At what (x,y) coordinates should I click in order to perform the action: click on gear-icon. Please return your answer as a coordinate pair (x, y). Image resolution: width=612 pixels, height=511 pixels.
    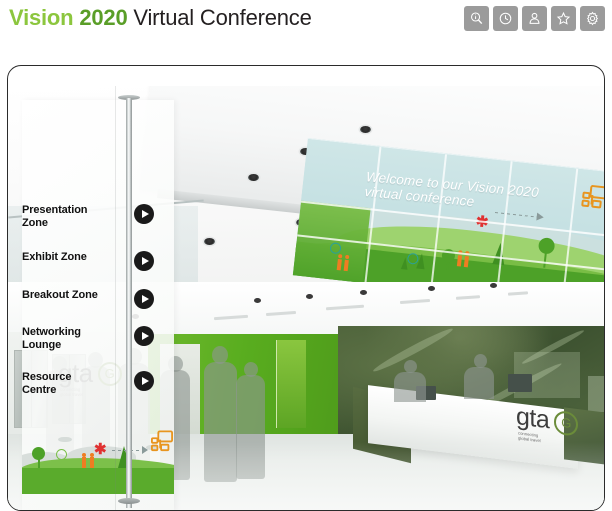
    Looking at the image, I should click on (592, 18).